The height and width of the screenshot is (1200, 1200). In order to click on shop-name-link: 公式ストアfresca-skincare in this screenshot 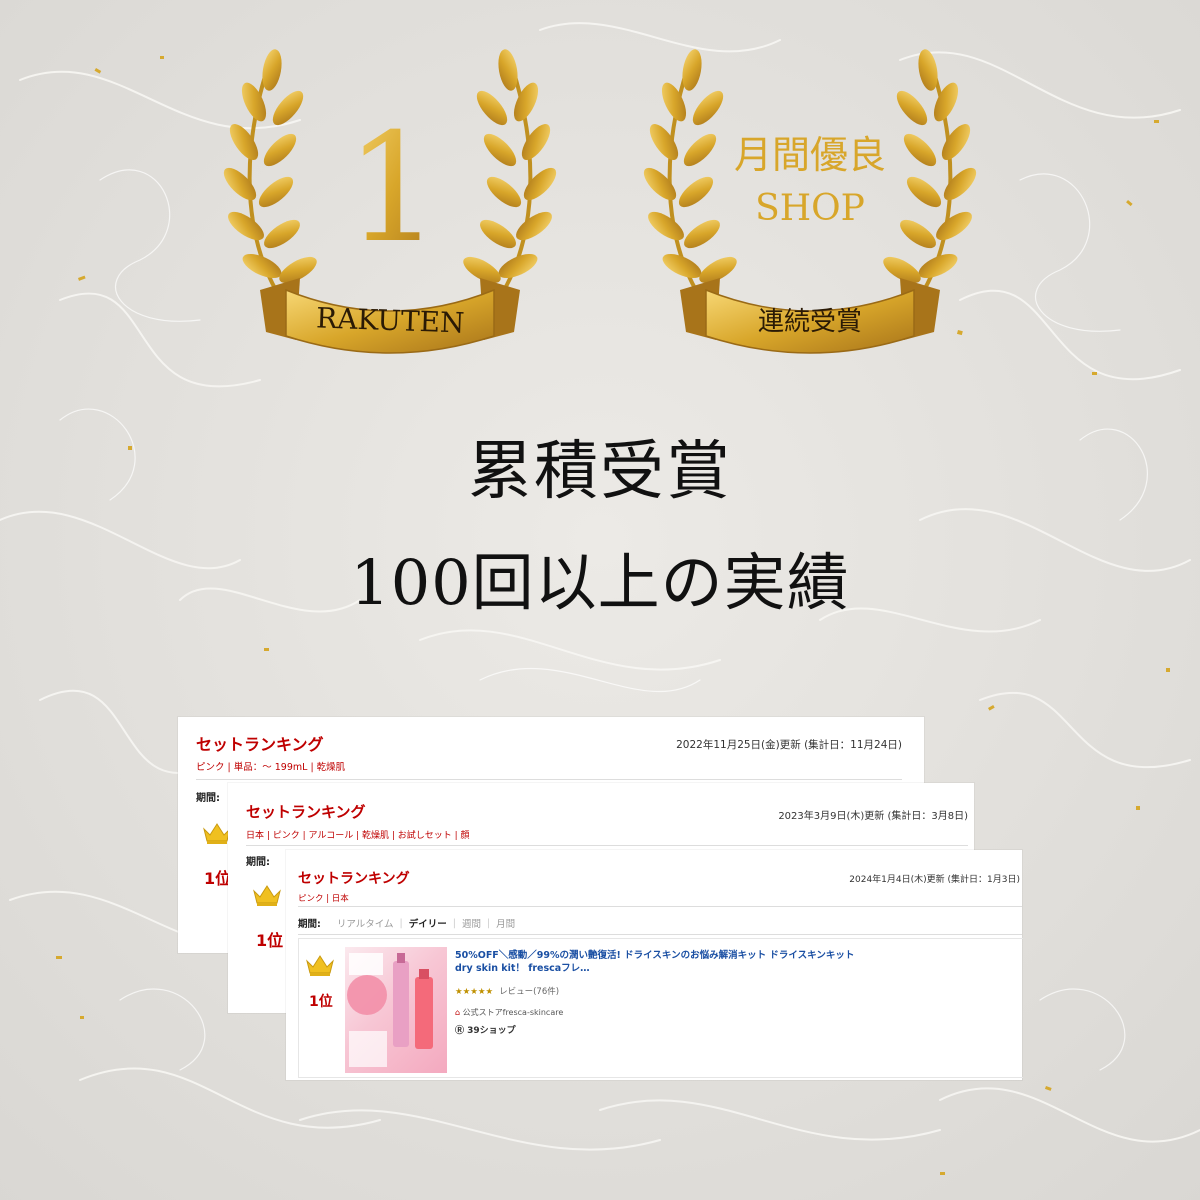, I will do `click(513, 1012)`.